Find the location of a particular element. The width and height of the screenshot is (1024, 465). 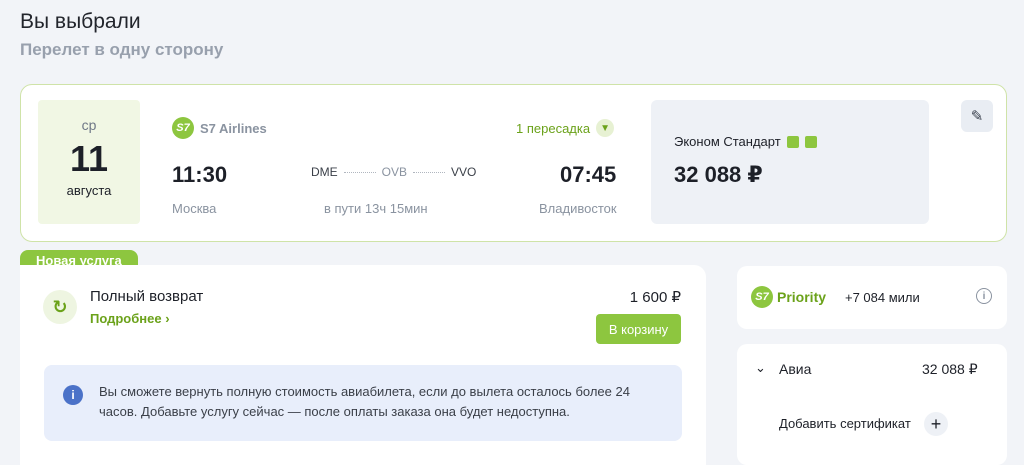

flight-weekday: ср is located at coordinates (89, 125).